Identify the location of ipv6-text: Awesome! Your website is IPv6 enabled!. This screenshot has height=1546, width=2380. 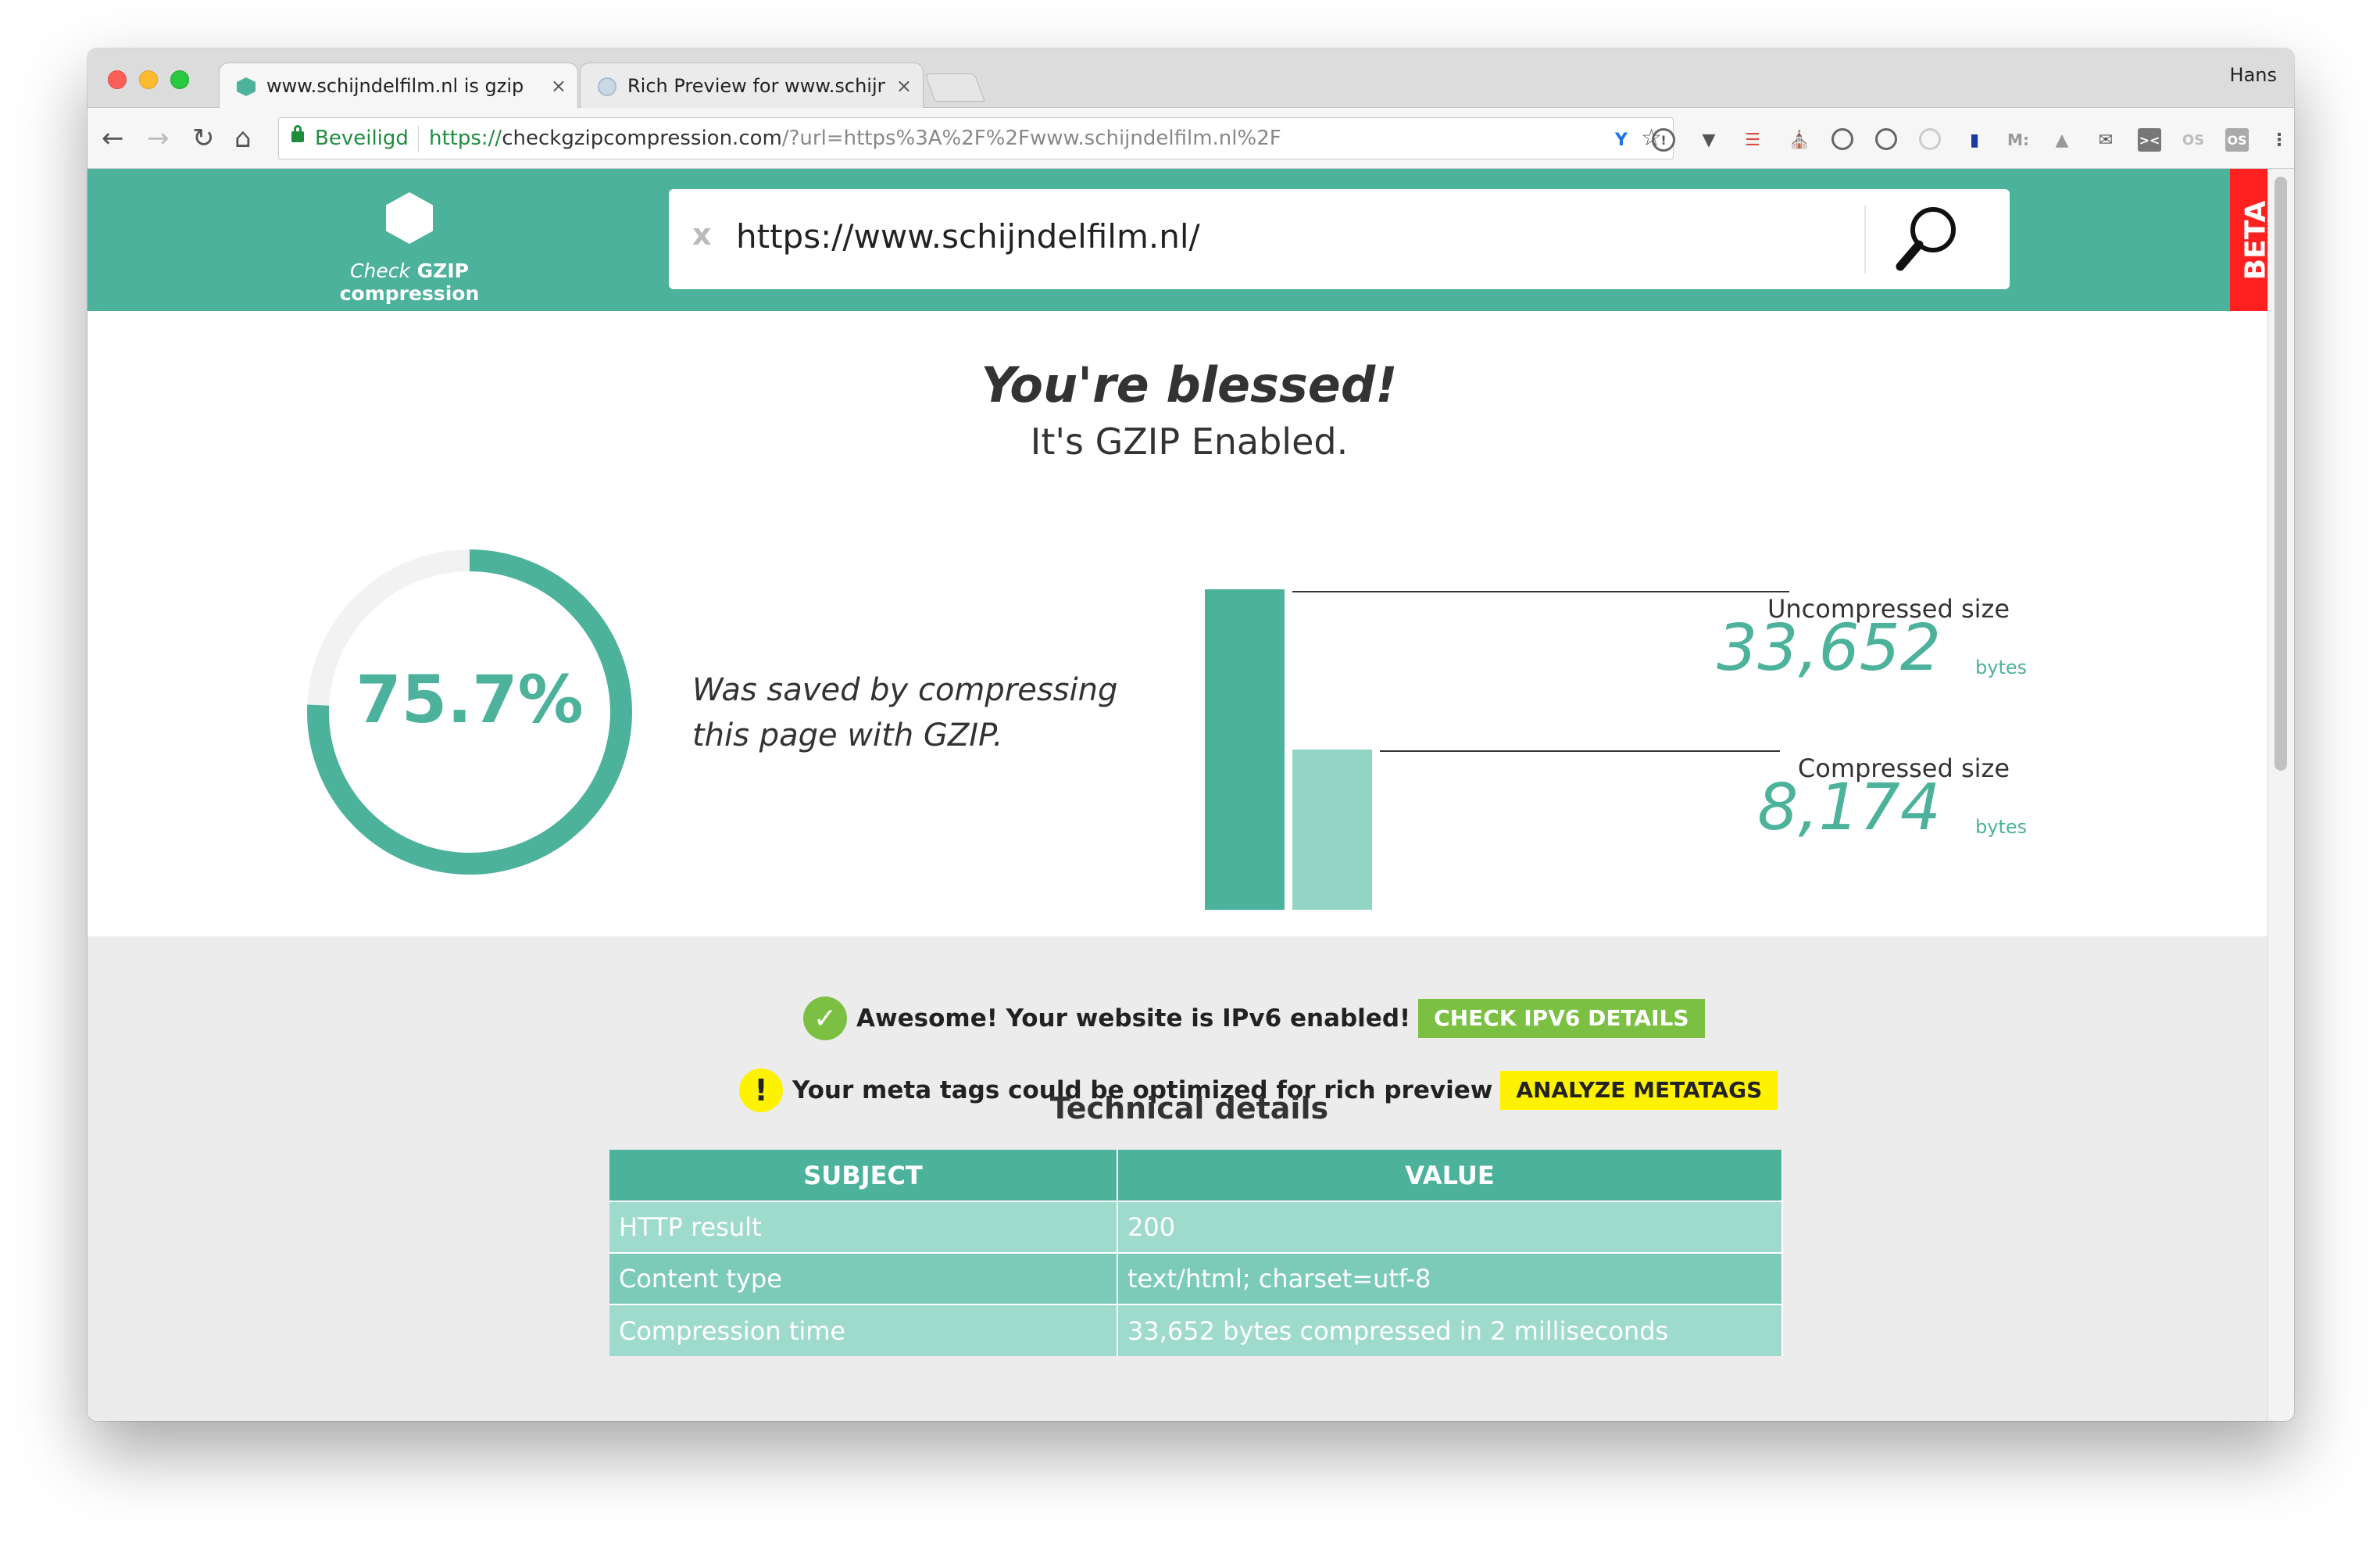
(1133, 1018).